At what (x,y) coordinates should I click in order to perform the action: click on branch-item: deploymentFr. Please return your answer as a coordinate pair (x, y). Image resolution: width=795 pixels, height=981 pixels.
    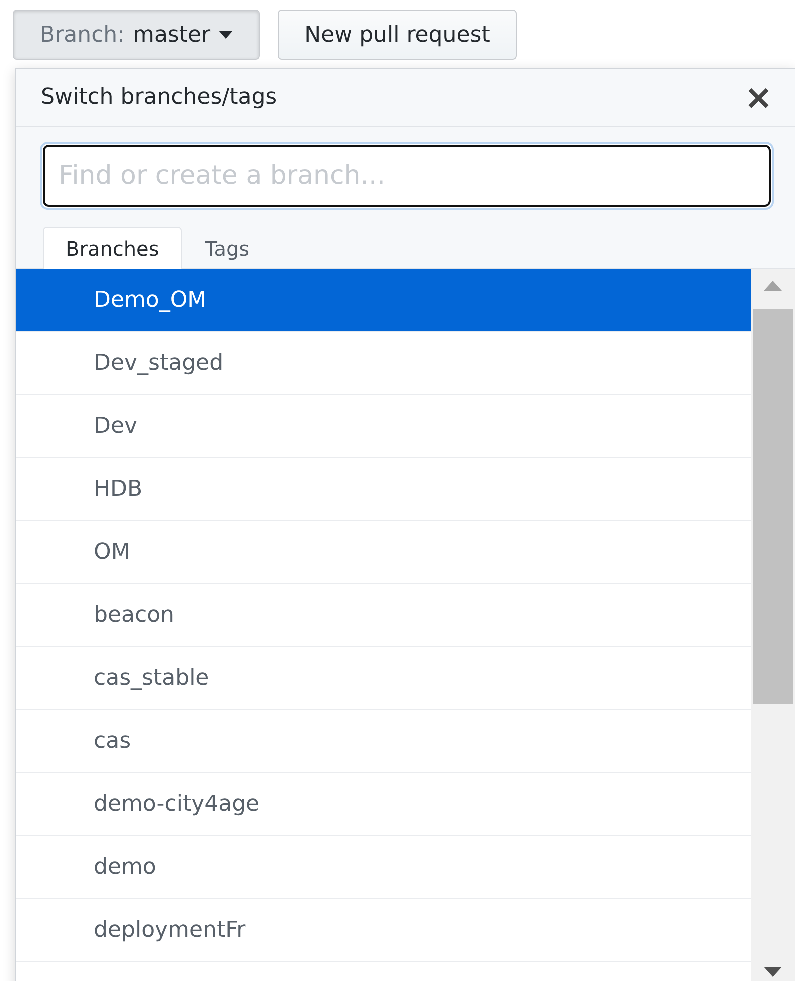
    Looking at the image, I should click on (383, 930).